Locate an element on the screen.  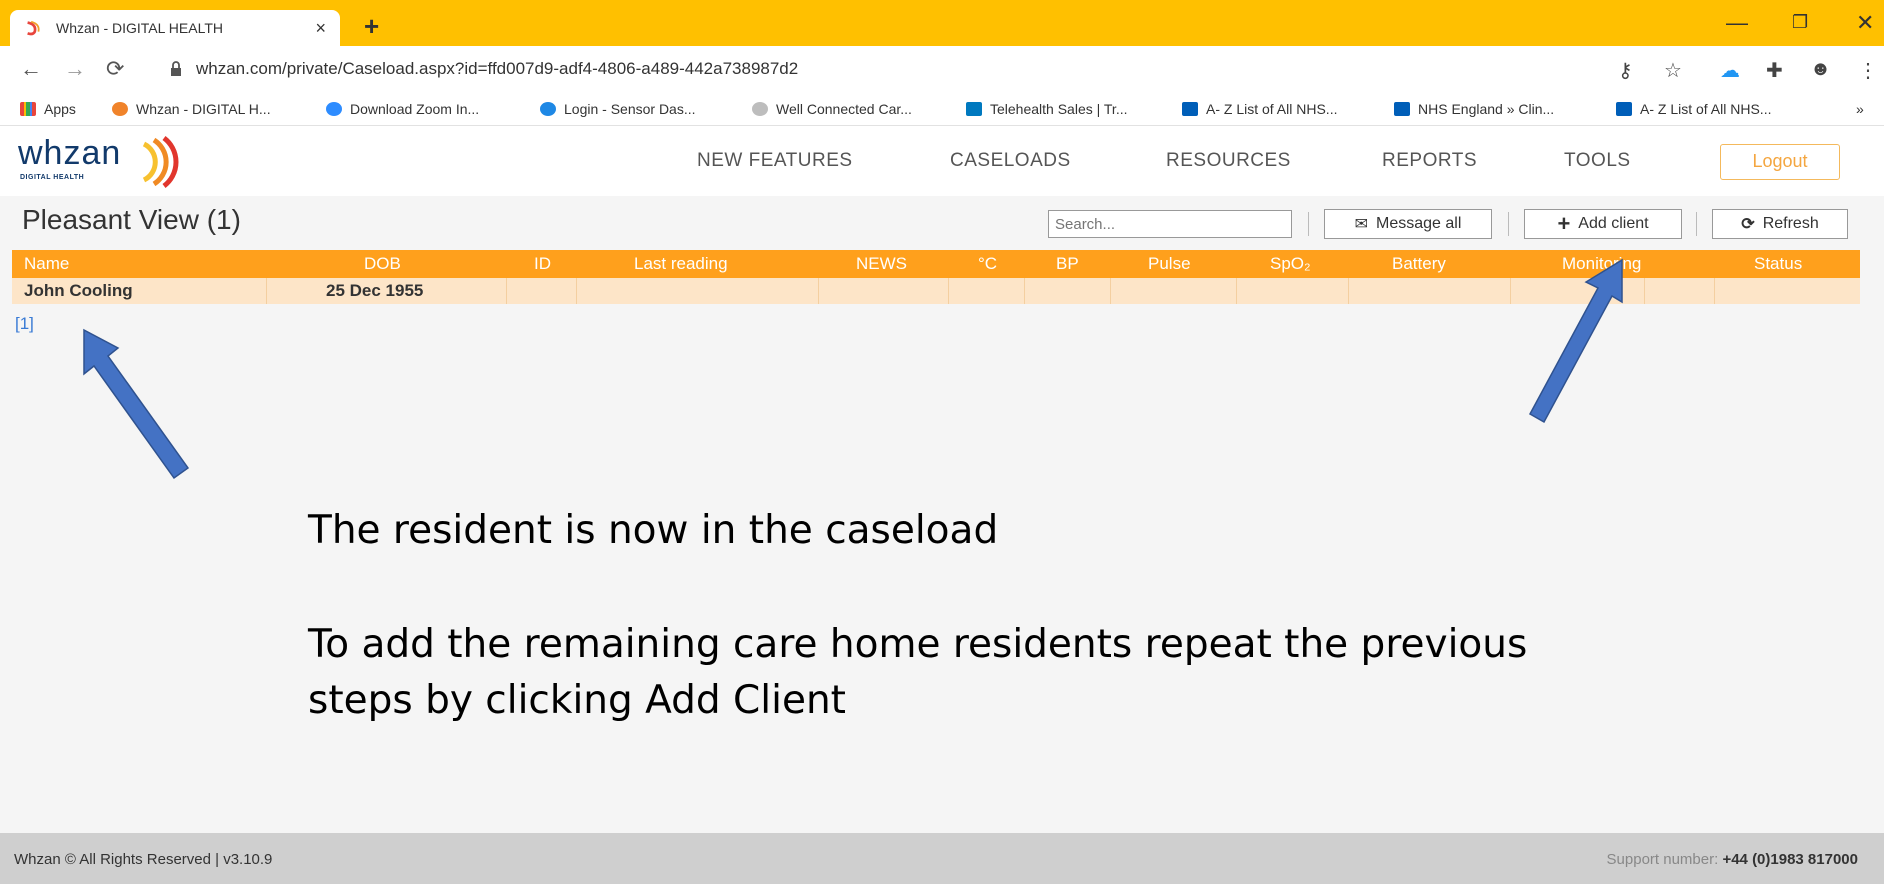
column-name: Name is located at coordinates (46, 264).